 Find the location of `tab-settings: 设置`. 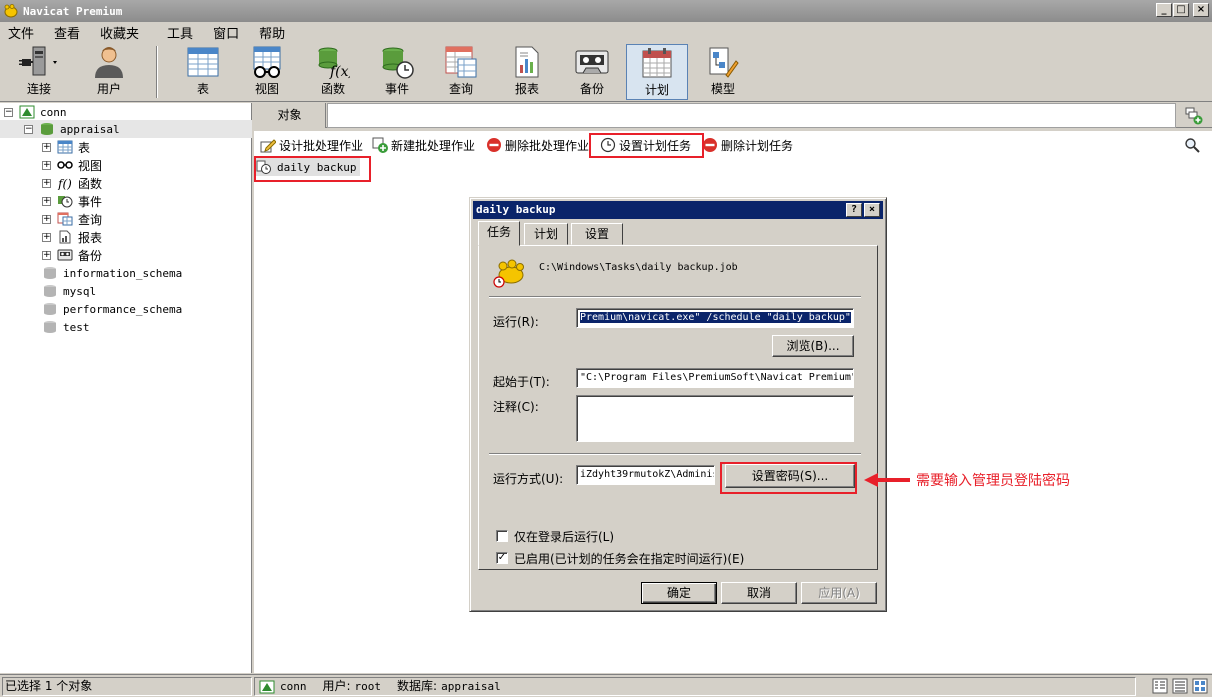

tab-settings: 设置 is located at coordinates (597, 234).